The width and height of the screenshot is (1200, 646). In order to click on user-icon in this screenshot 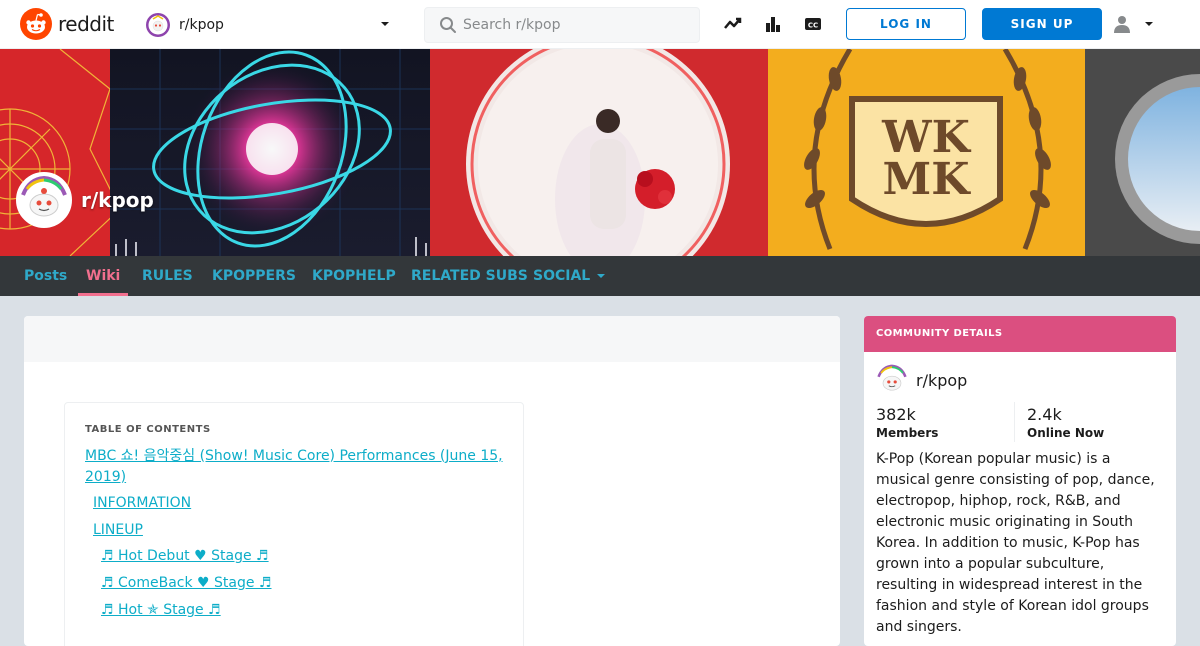, I will do `click(1122, 24)`.